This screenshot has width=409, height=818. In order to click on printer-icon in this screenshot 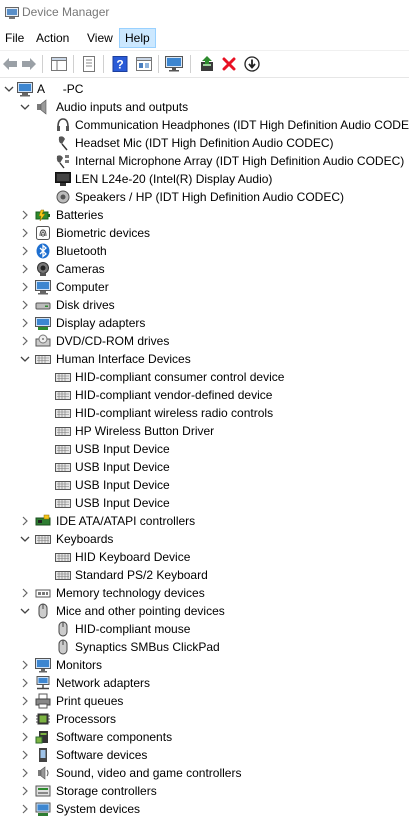, I will do `click(43, 701)`.